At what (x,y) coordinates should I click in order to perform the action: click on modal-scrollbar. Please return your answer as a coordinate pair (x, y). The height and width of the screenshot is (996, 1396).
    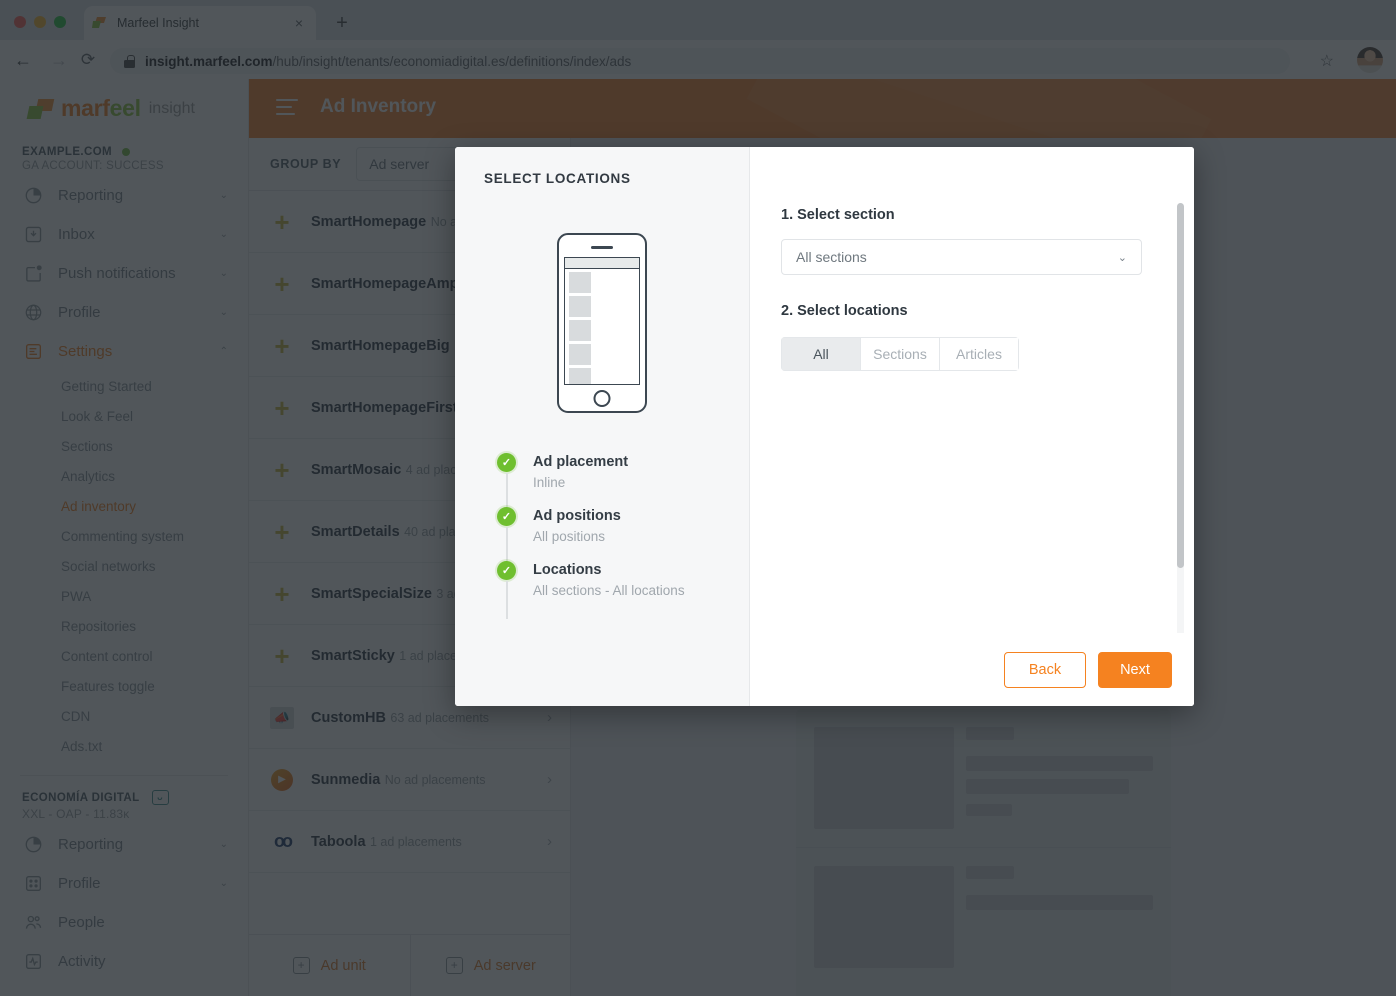
    Looking at the image, I should click on (1180, 435).